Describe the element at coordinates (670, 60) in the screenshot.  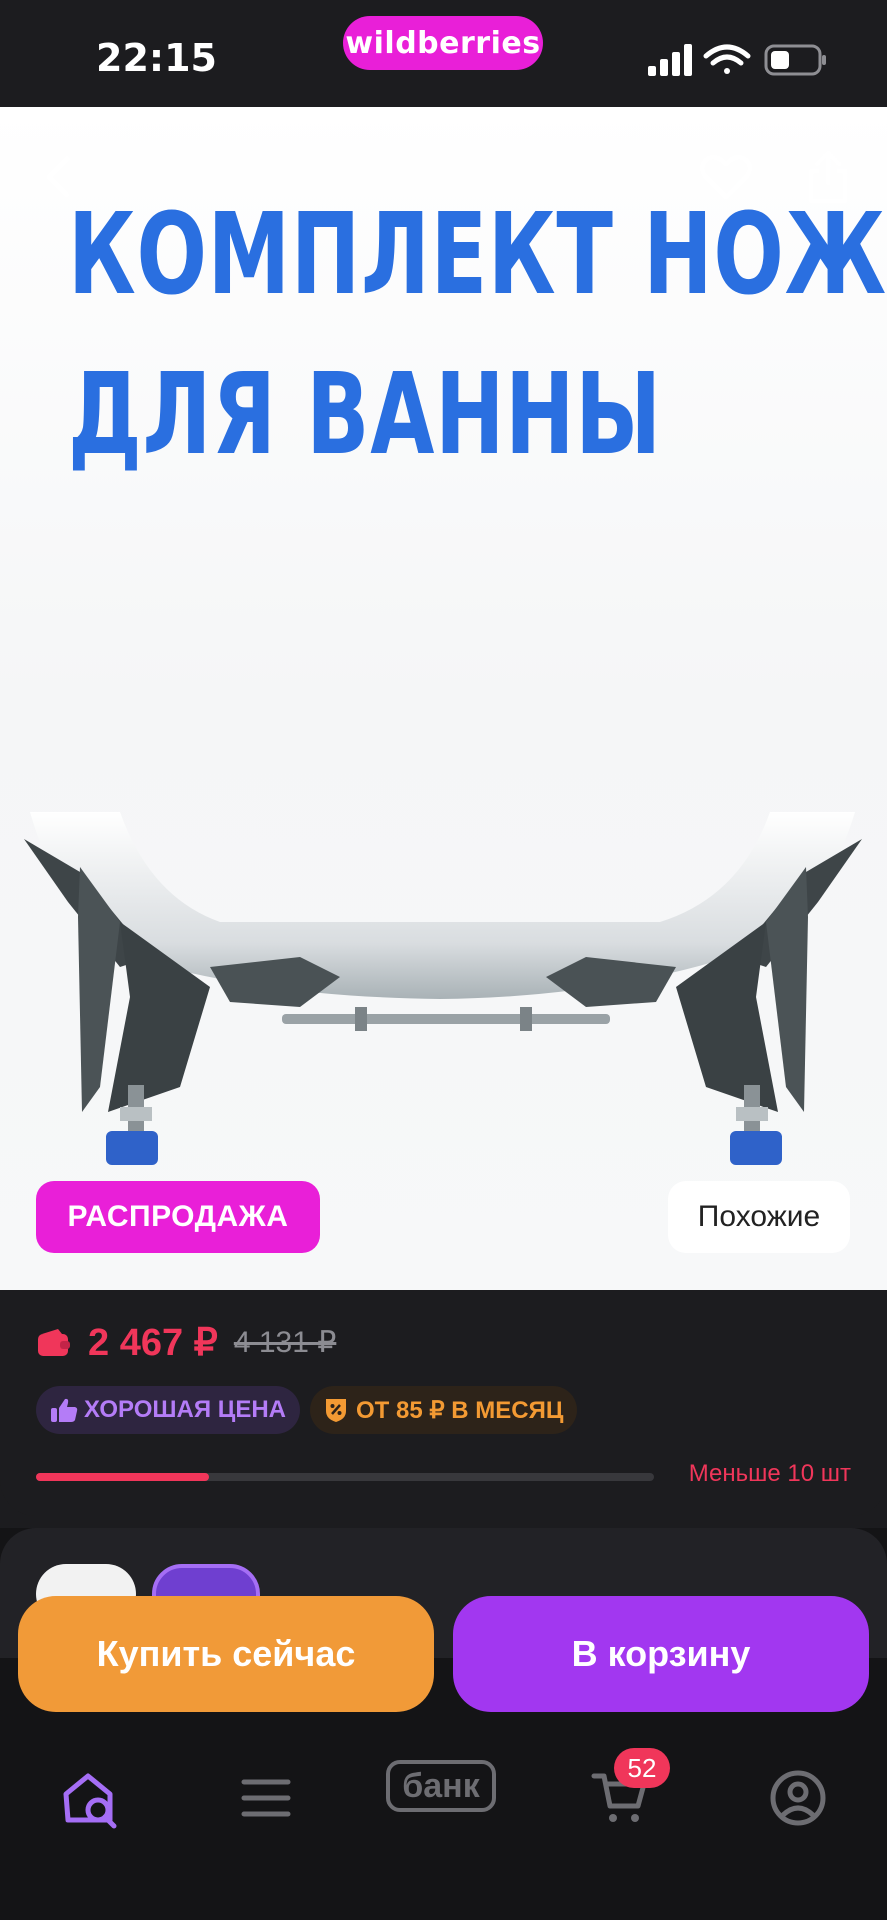
I see `signal-icon` at that location.